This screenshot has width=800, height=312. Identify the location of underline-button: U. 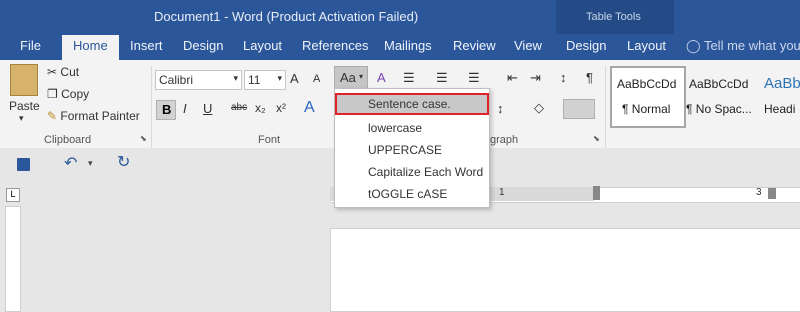
(207, 108).